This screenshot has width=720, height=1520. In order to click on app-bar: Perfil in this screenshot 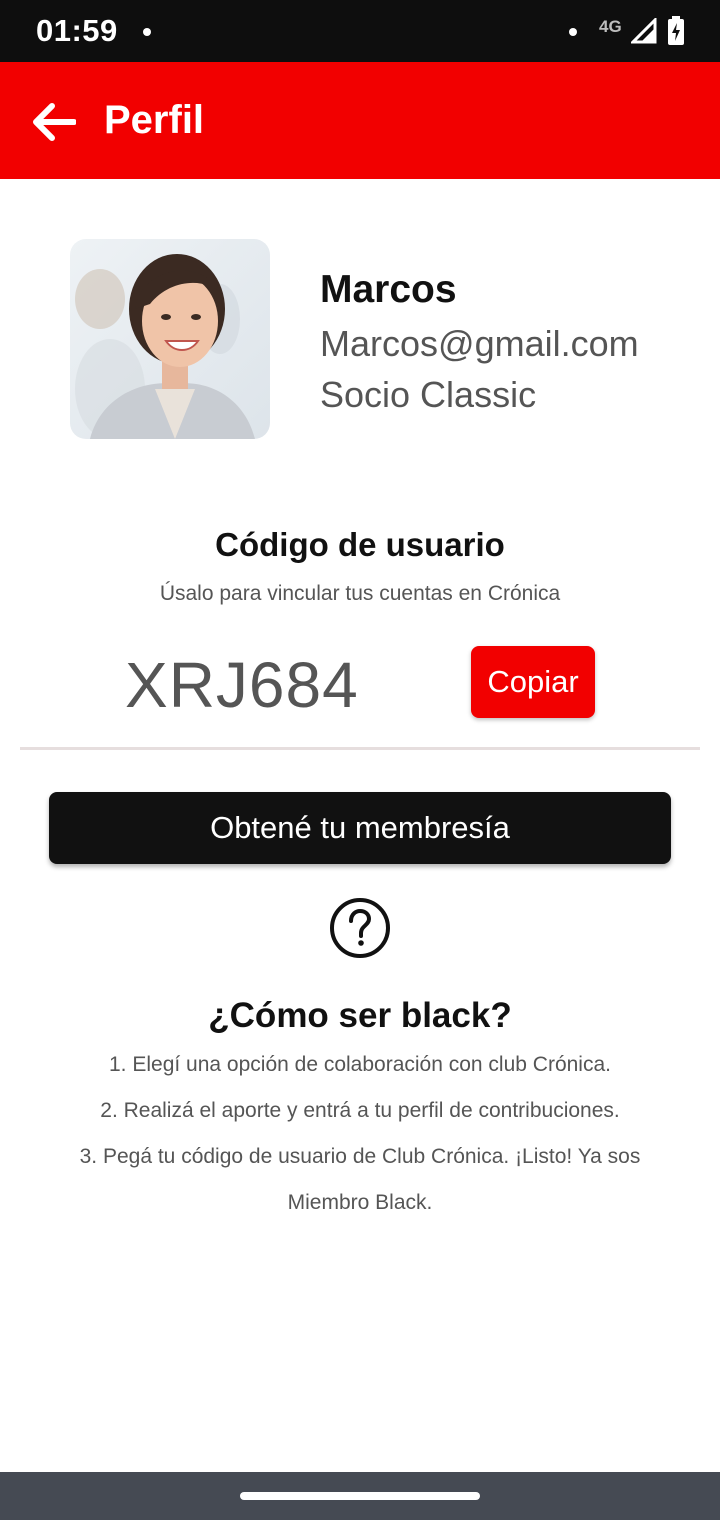, I will do `click(360, 120)`.